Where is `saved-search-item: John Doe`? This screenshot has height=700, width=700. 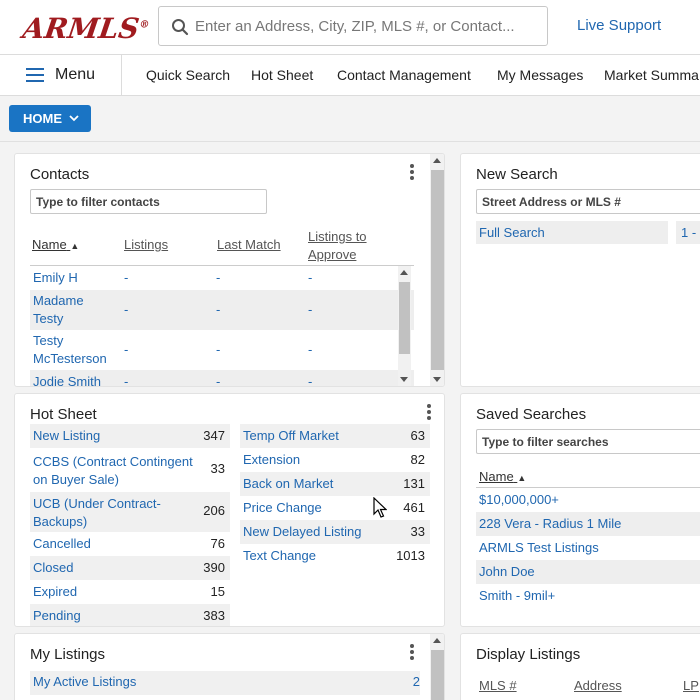
saved-search-item: John Doe is located at coordinates (507, 571).